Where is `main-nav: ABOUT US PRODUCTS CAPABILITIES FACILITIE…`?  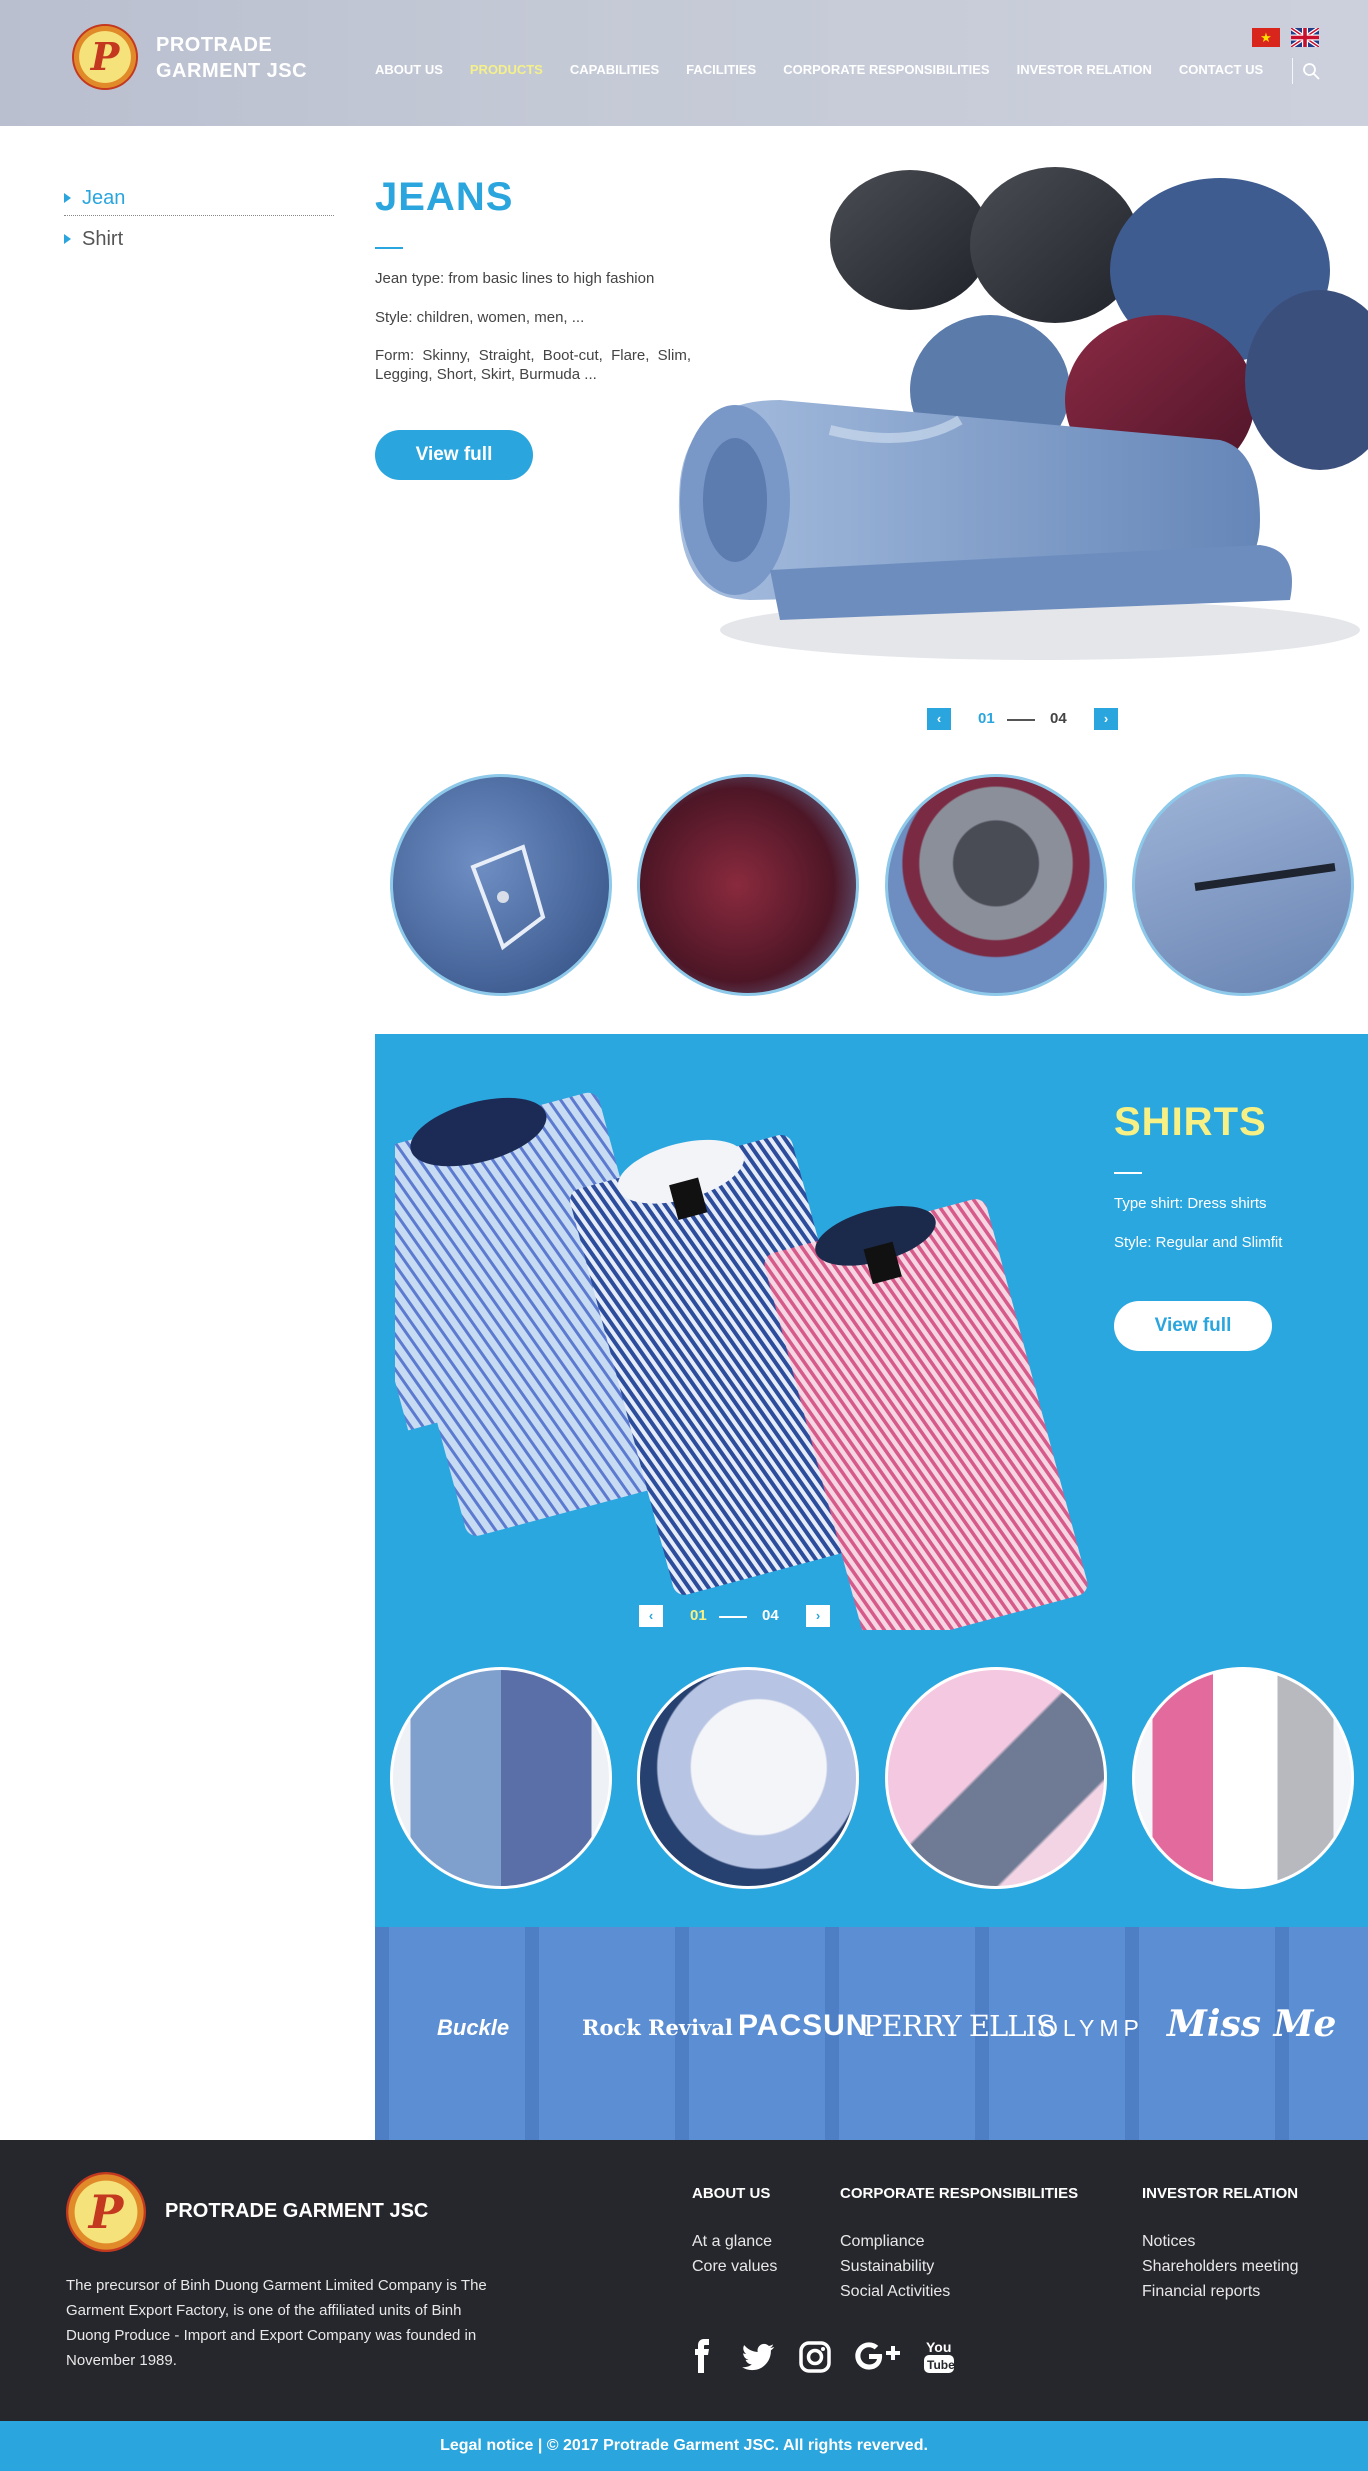 main-nav: ABOUT US PRODUCTS CAPABILITIES FACILITIE… is located at coordinates (832, 69).